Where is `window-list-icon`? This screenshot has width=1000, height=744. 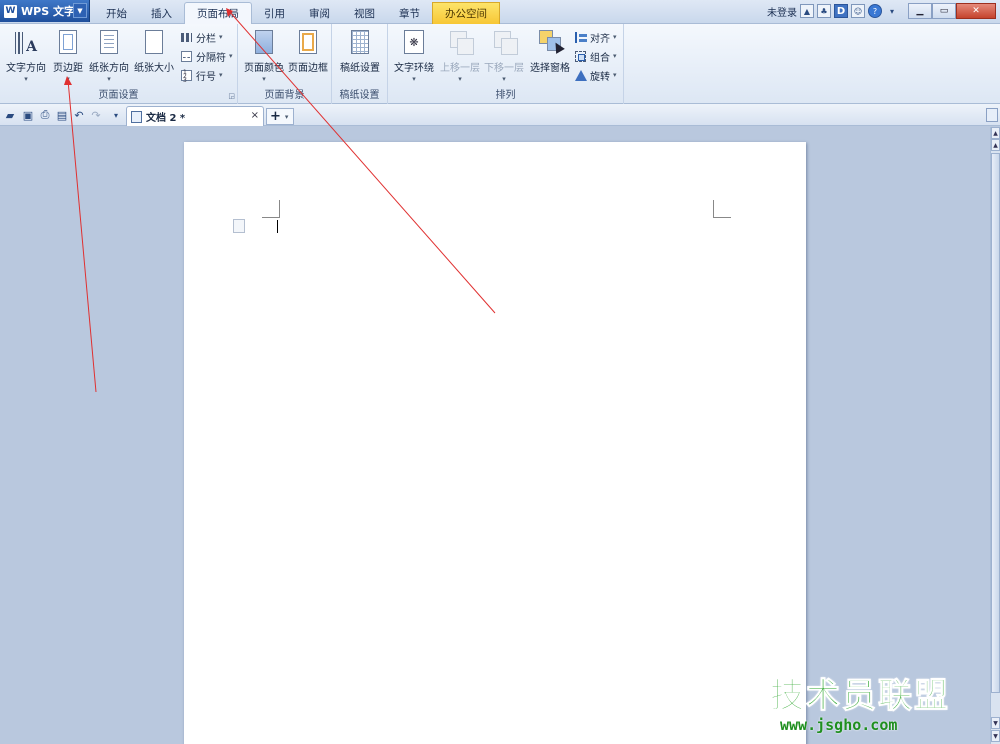 window-list-icon is located at coordinates (992, 115).